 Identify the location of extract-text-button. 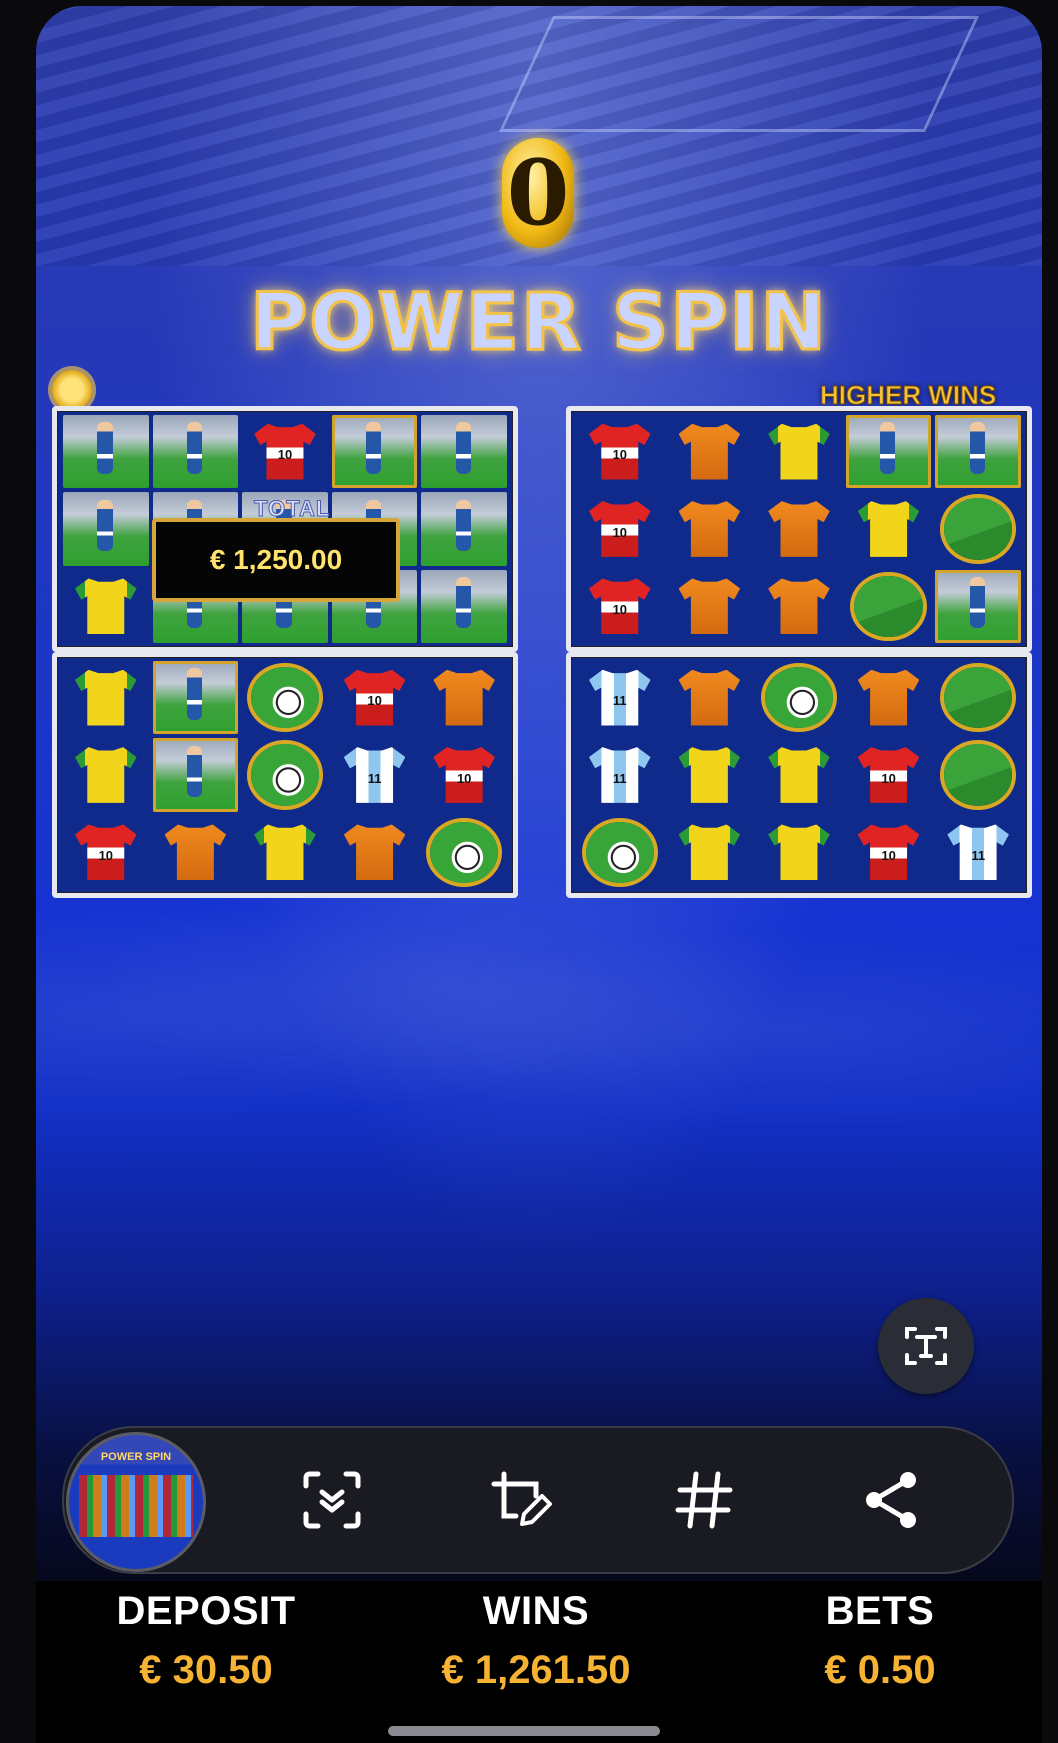
(926, 1346).